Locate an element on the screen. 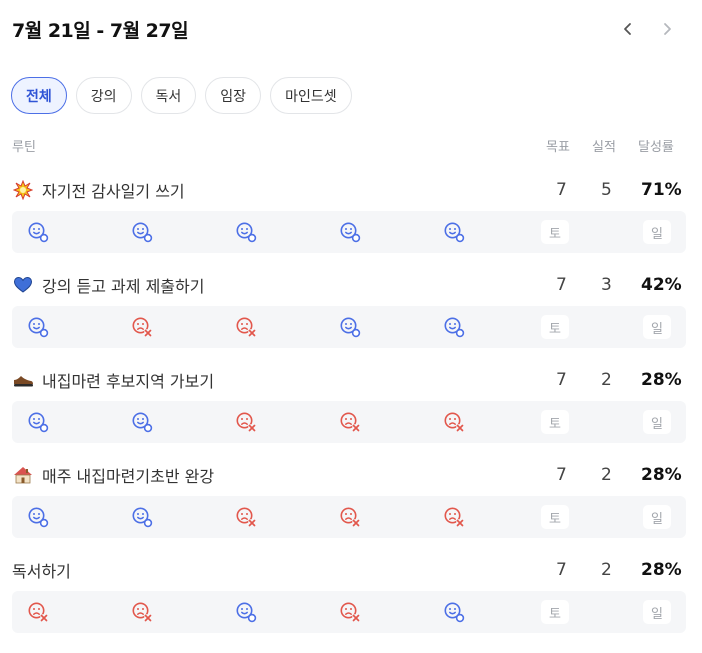 This screenshot has height=653, width=702. routine-title: 강의 듣고 과제 제출하기 is located at coordinates (108, 285).